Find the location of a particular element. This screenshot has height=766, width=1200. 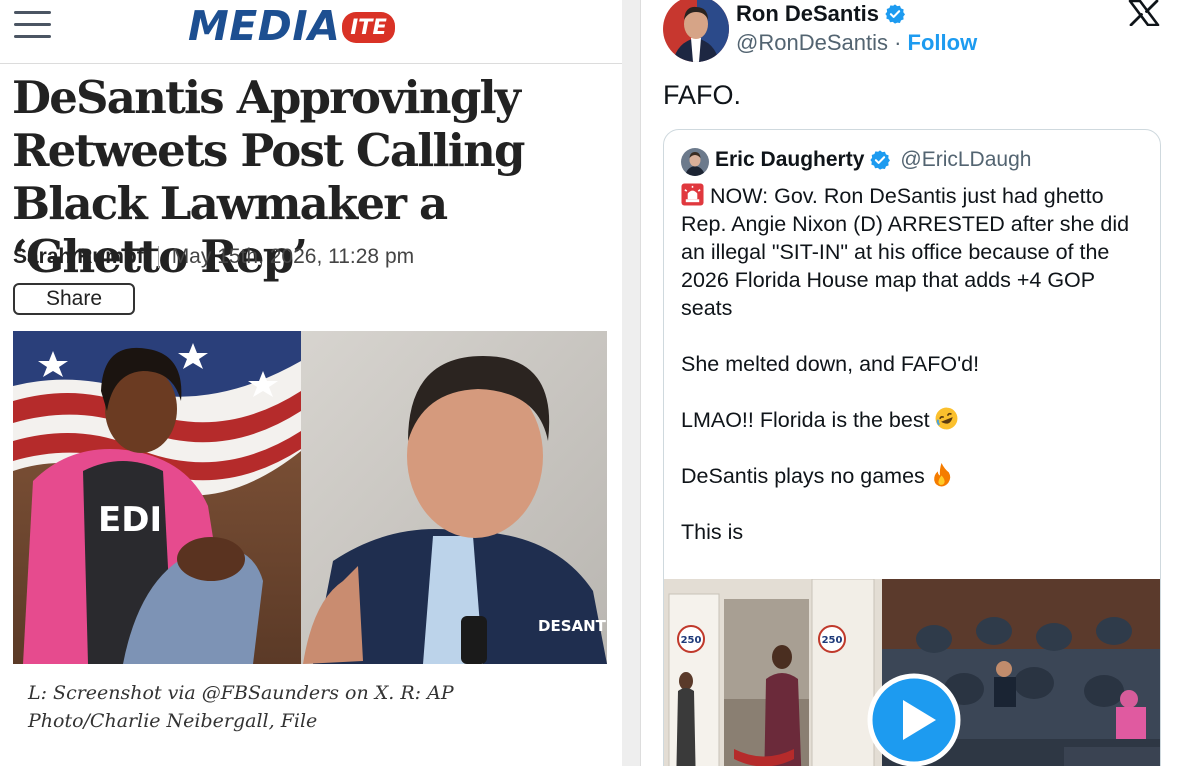

quoted-media: 250 250 is located at coordinates (912, 672).